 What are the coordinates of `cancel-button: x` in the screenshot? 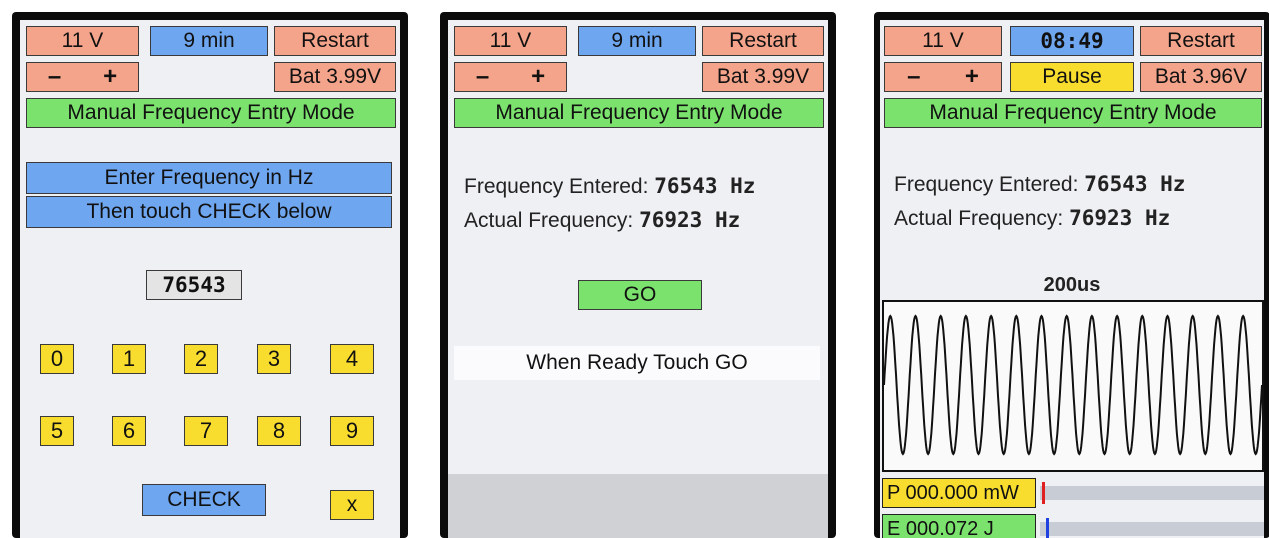 It's located at (352, 505).